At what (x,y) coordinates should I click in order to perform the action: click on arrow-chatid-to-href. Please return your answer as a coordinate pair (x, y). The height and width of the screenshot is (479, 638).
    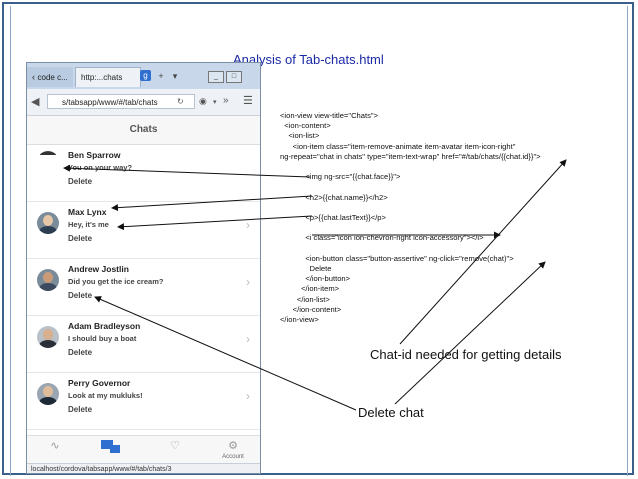
    Looking at the image, I should click on (483, 252).